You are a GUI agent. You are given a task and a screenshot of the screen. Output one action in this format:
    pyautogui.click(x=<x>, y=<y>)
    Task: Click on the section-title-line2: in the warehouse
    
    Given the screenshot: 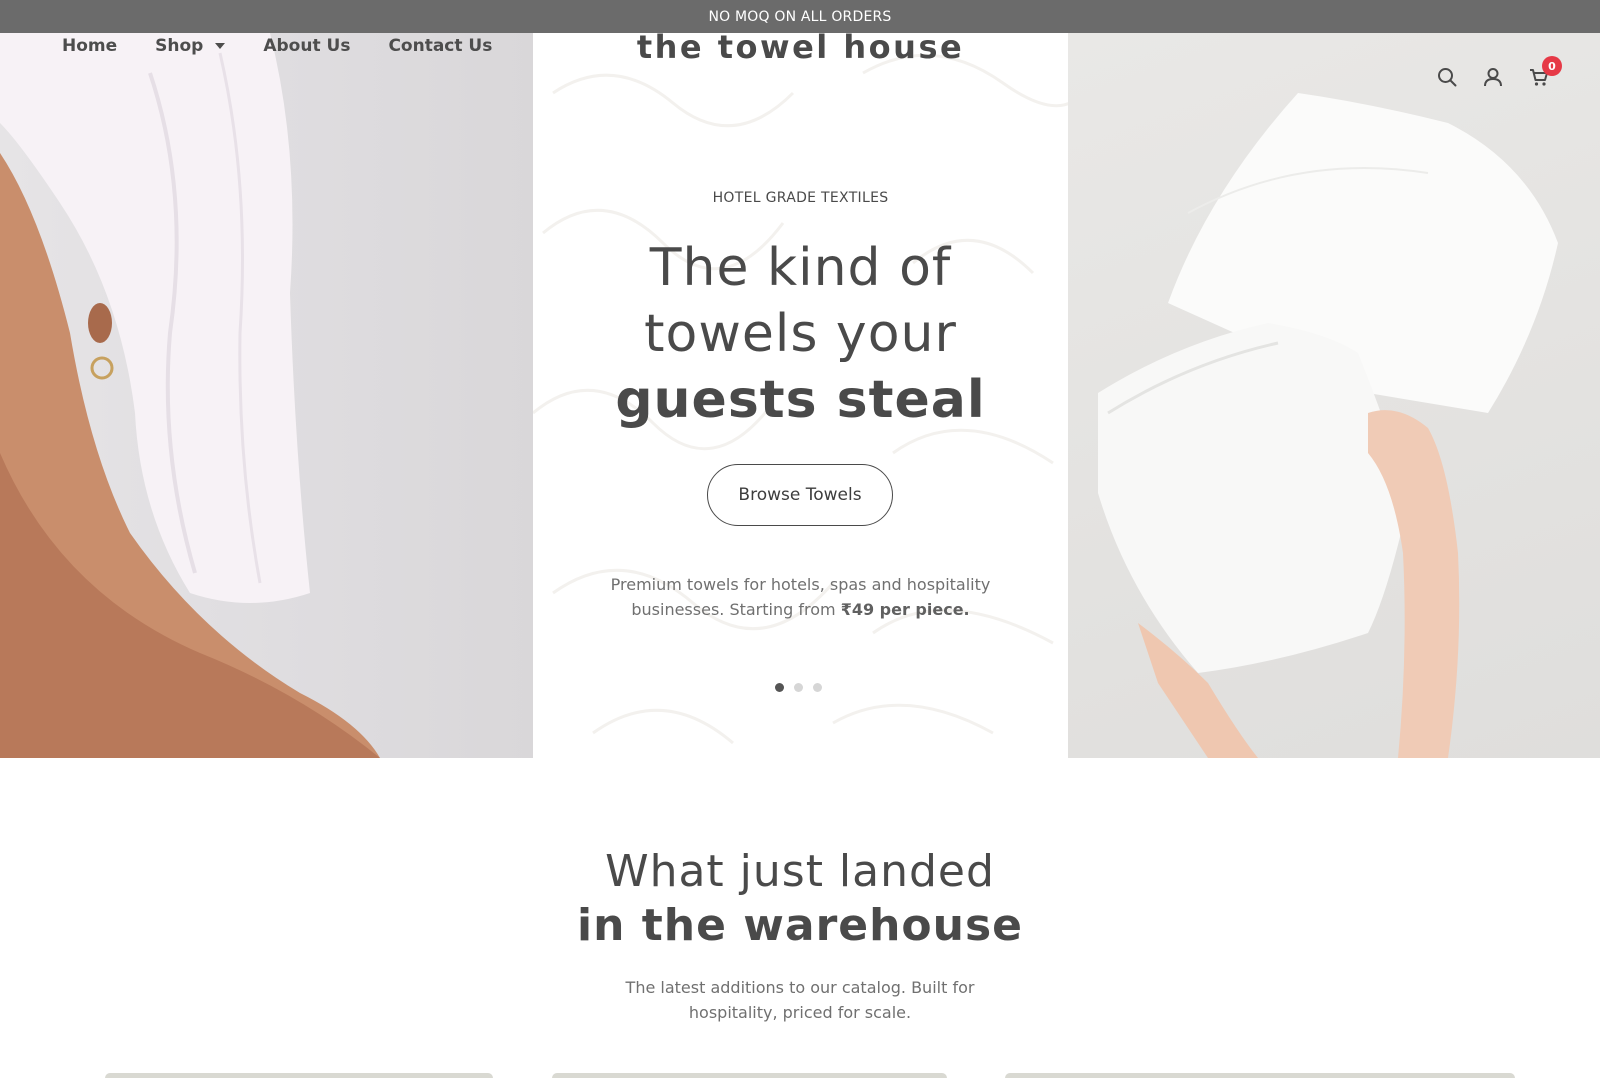 What is the action you would take?
    pyautogui.click(x=800, y=925)
    